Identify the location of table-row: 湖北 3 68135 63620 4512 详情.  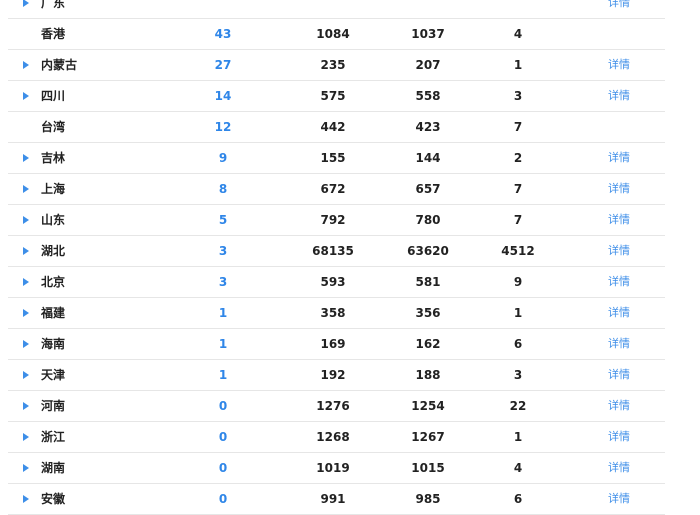
(336, 251).